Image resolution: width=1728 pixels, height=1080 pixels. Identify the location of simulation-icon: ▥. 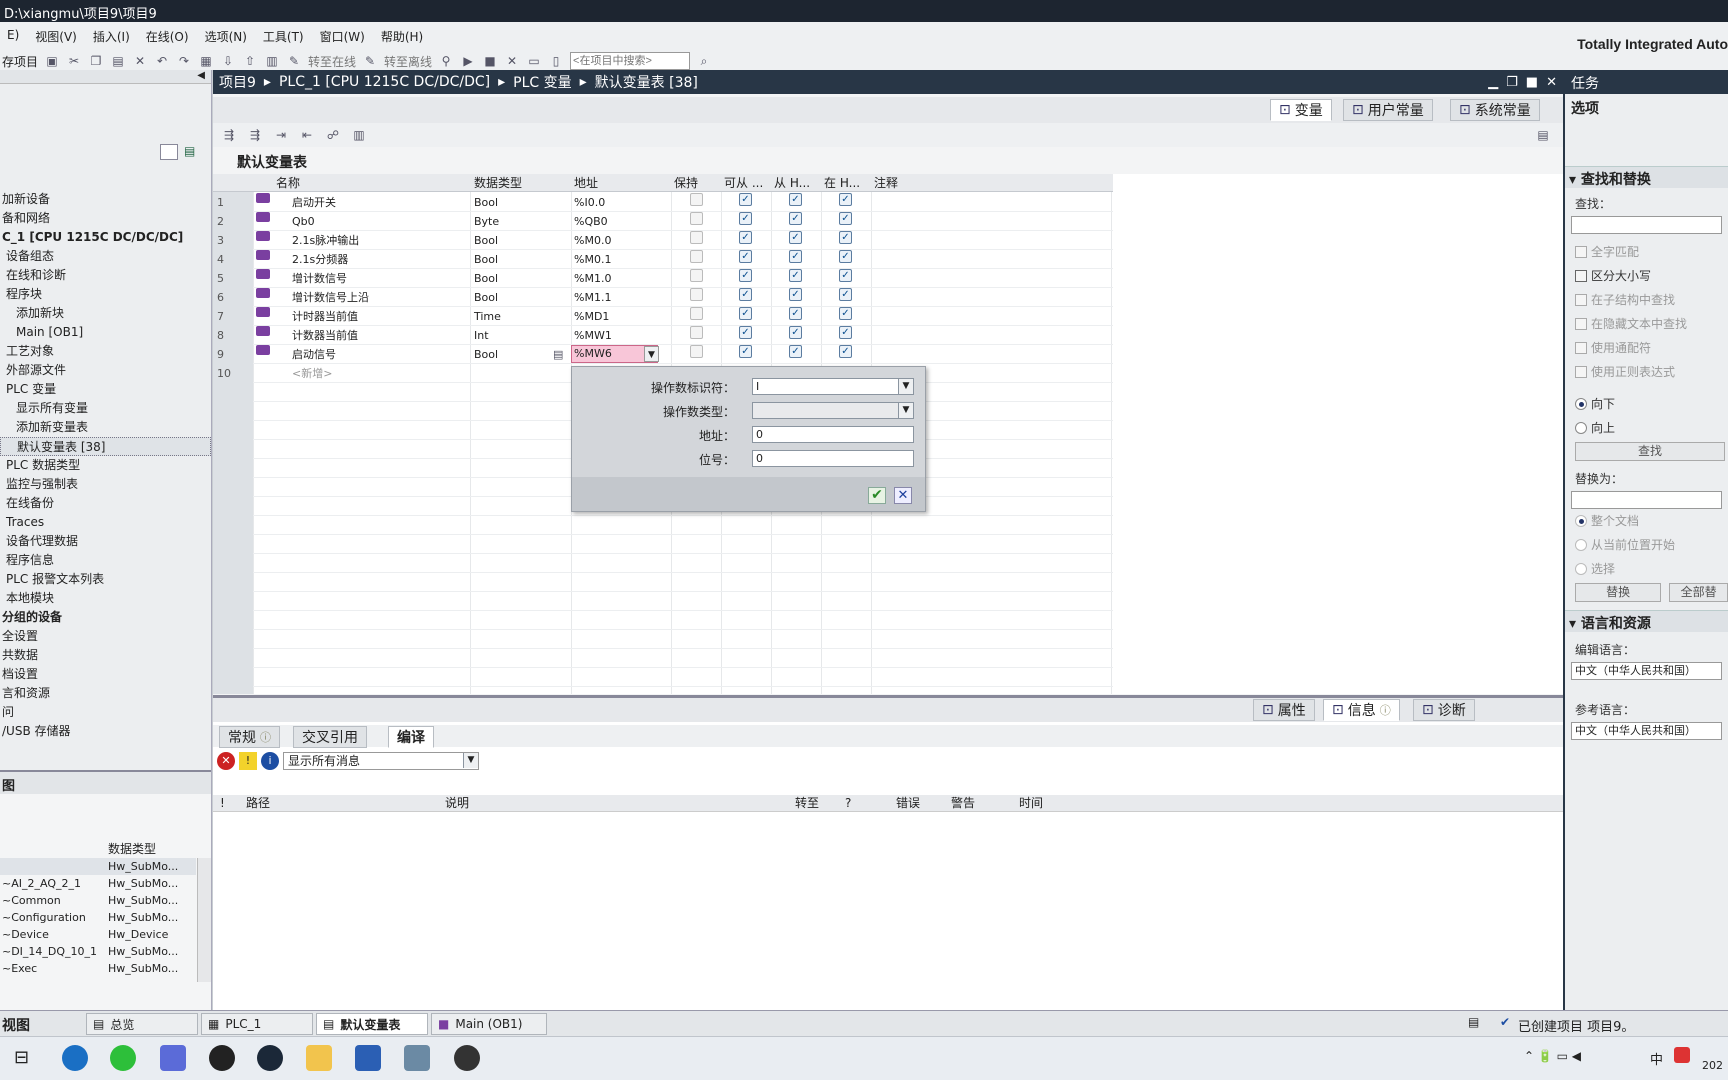
(272, 61).